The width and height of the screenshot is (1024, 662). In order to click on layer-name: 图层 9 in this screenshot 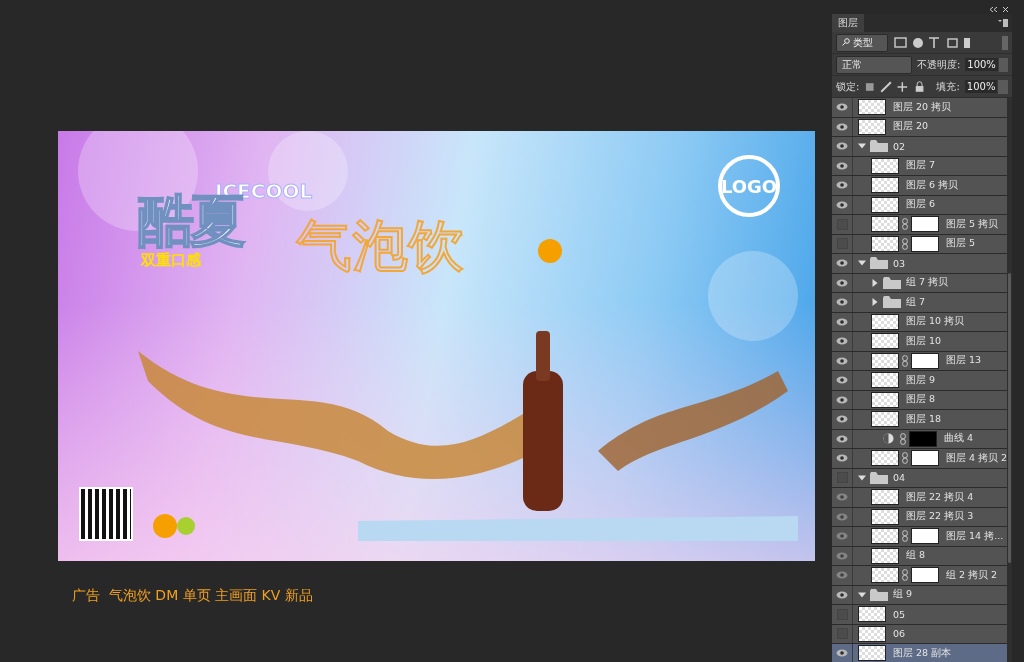, I will do `click(921, 380)`.